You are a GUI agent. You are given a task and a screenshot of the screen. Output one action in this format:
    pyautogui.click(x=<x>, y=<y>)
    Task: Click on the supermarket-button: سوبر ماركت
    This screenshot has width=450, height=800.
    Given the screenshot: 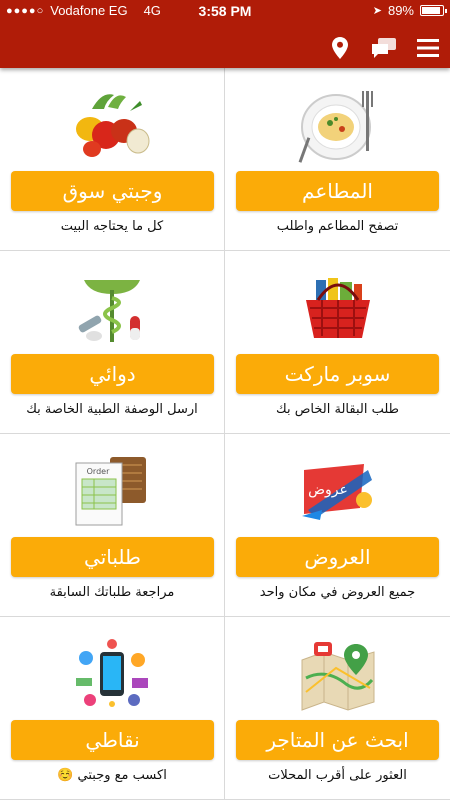 What is the action you would take?
    pyautogui.click(x=337, y=374)
    